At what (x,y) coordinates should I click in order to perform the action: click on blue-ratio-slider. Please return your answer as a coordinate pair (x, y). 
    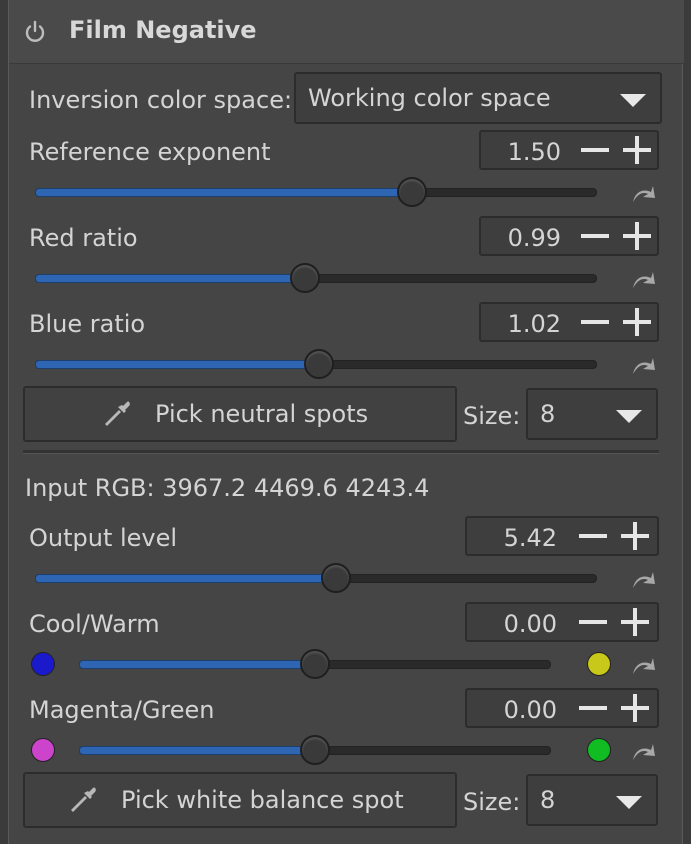
    Looking at the image, I should click on (316, 364).